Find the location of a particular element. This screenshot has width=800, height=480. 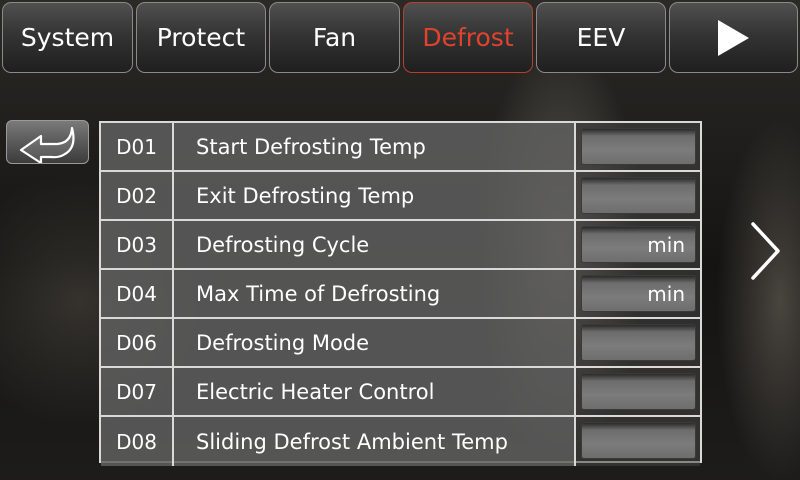

param-code: D03 is located at coordinates (137, 244).